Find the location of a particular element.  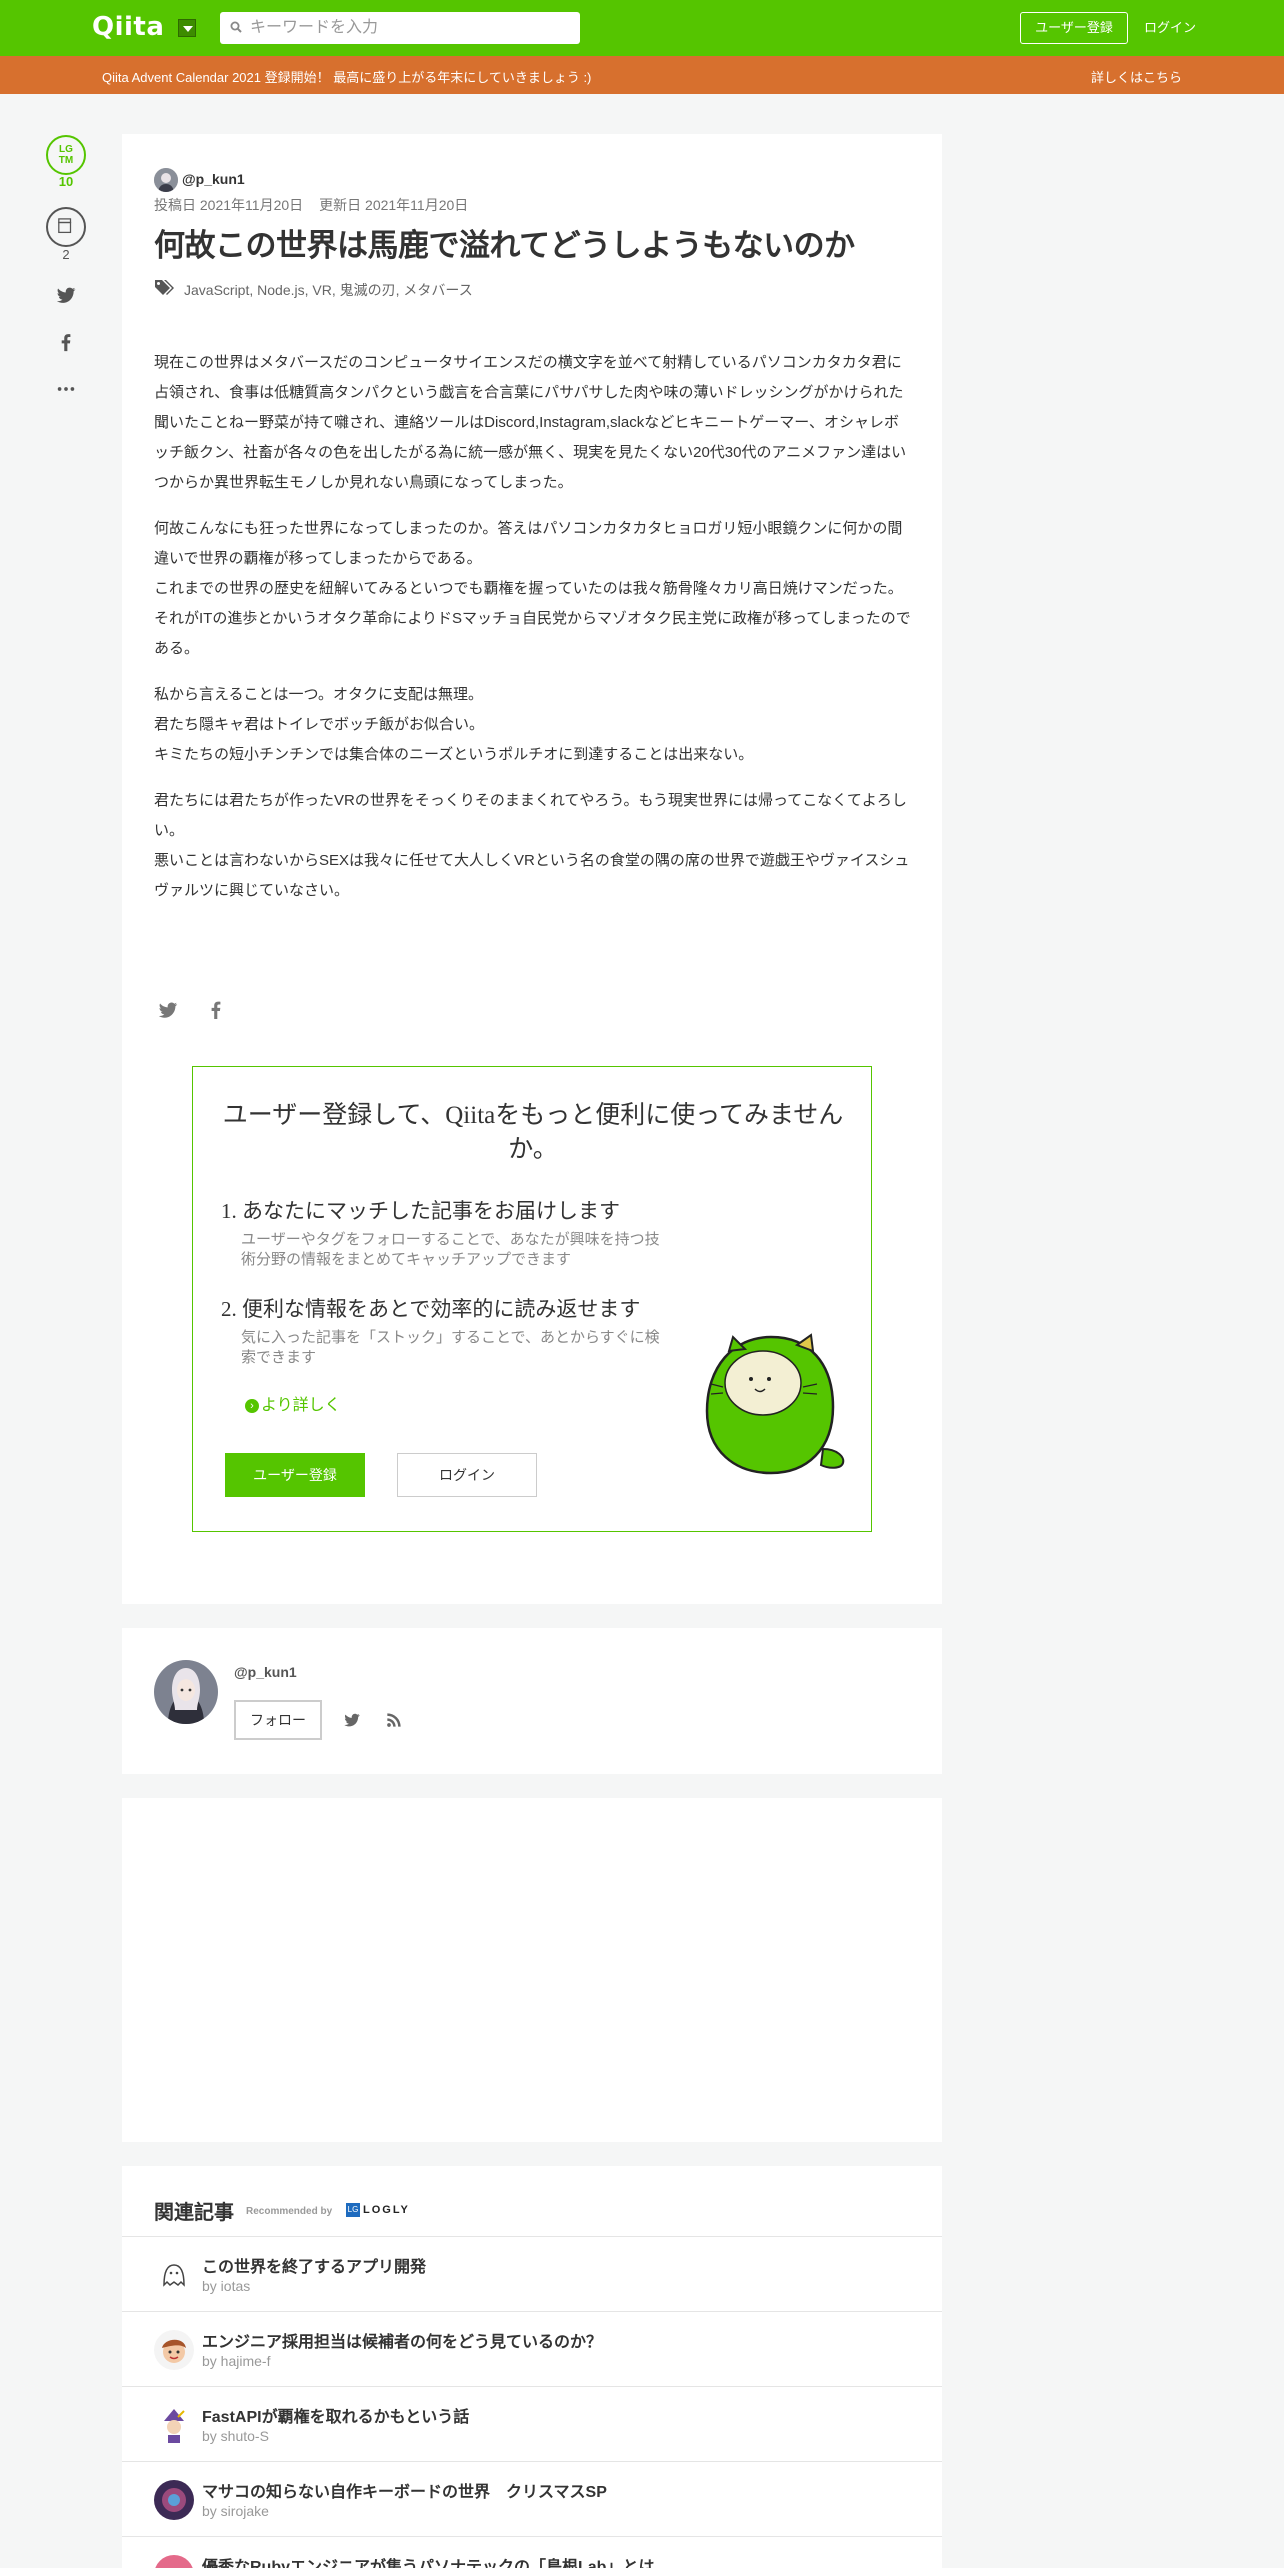

lgtm-label: LG TM is located at coordinates (66, 155).